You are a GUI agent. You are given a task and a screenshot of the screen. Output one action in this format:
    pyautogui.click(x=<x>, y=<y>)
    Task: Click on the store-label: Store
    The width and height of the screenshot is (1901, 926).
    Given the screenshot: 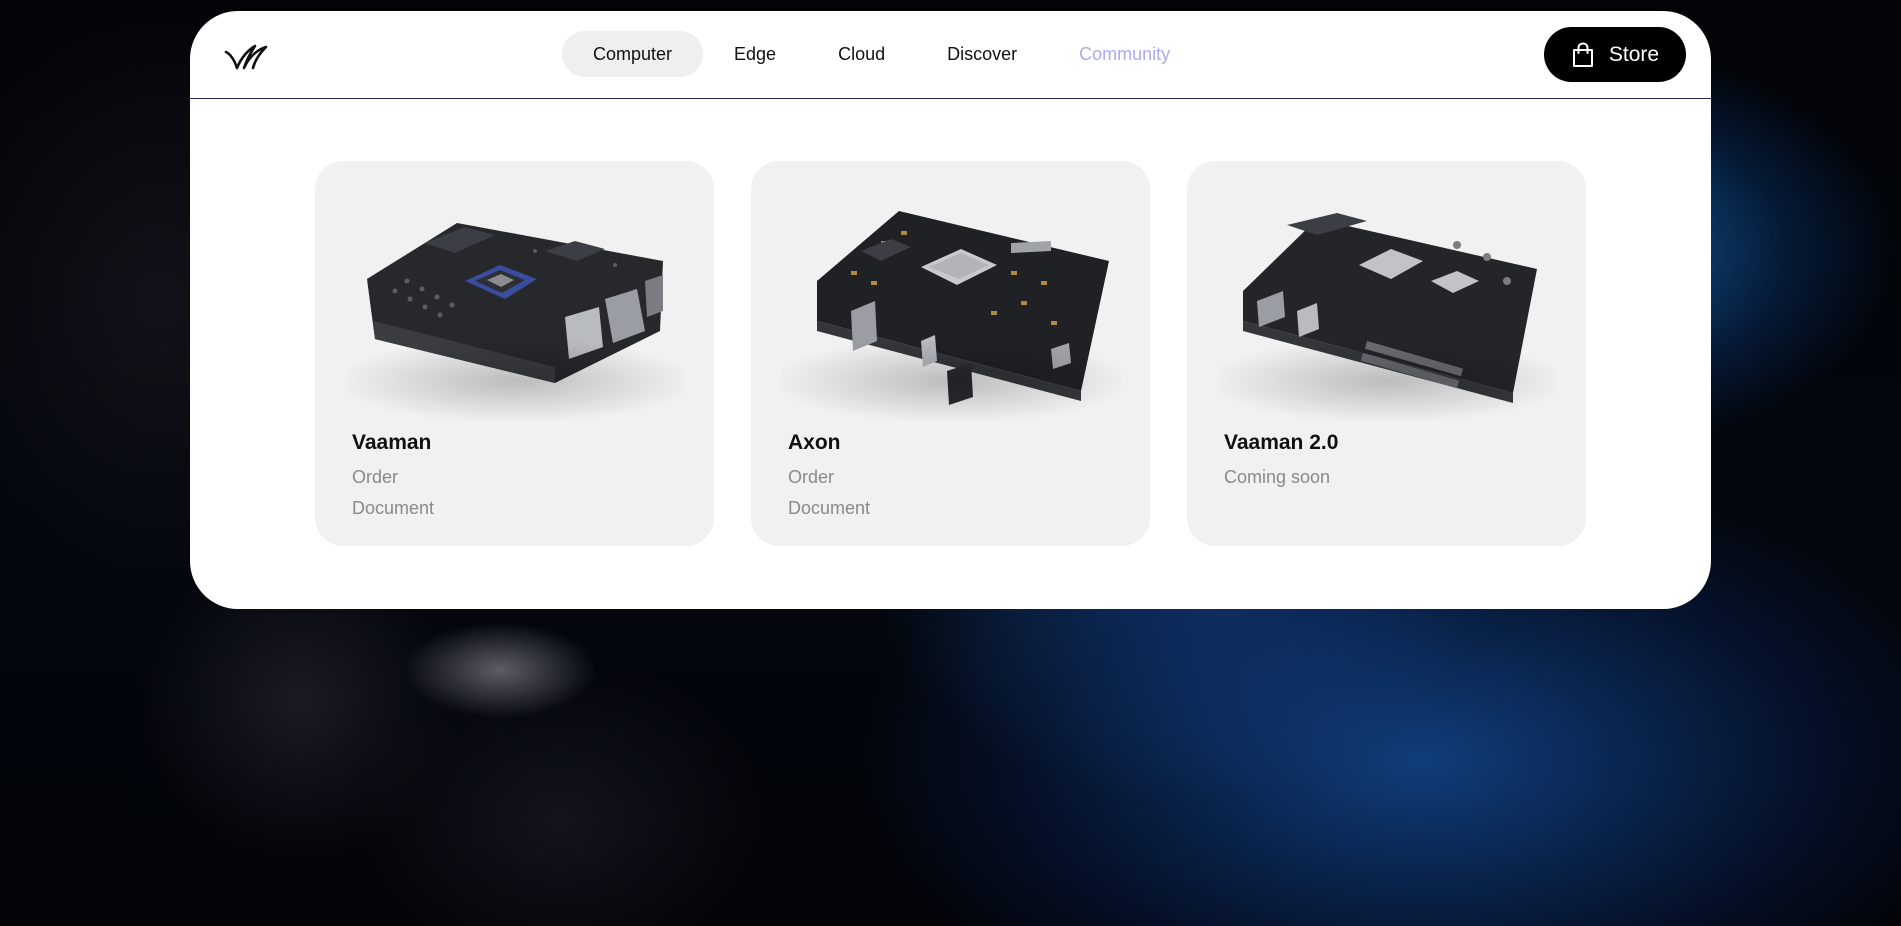 What is the action you would take?
    pyautogui.click(x=1634, y=54)
    